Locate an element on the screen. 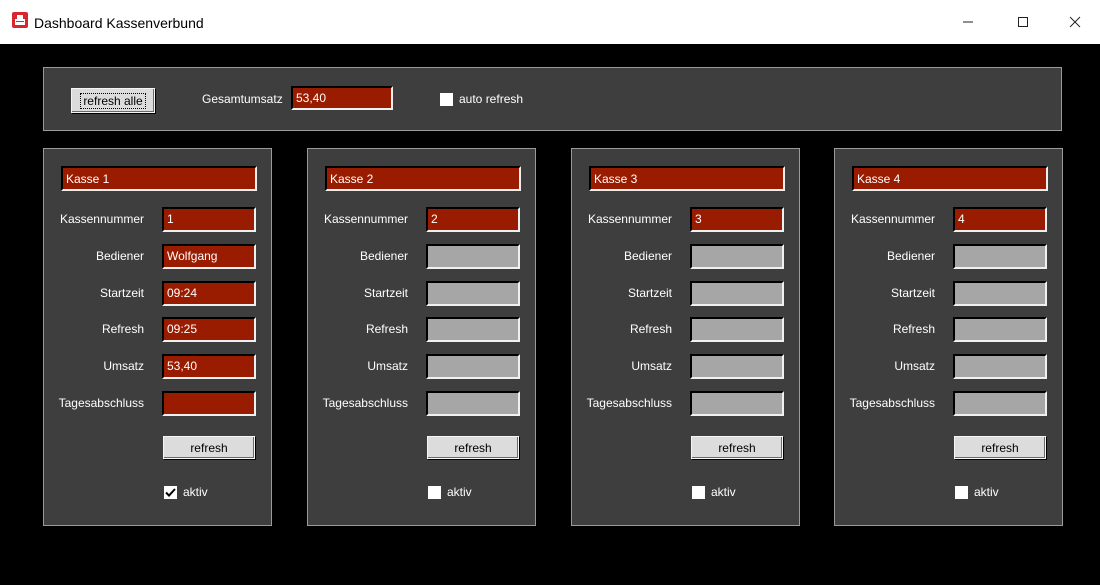 The height and width of the screenshot is (585, 1100). total-field: 53,40 is located at coordinates (342, 98).